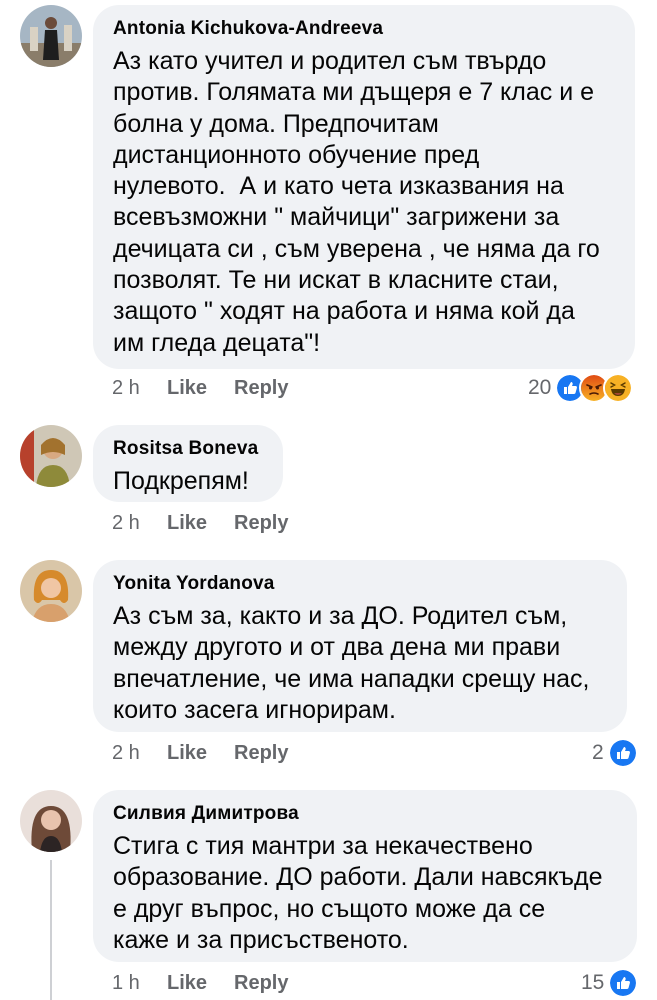  I want to click on comment-author: Yonita Yordanova, so click(360, 584).